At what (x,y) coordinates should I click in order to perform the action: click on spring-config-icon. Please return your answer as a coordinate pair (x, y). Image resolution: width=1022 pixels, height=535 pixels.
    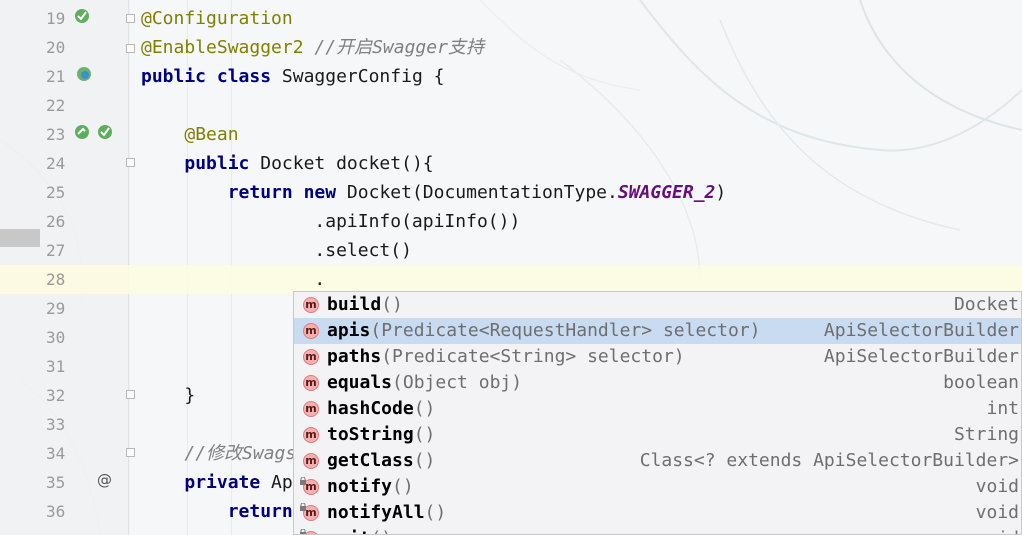
    Looking at the image, I should click on (84, 74).